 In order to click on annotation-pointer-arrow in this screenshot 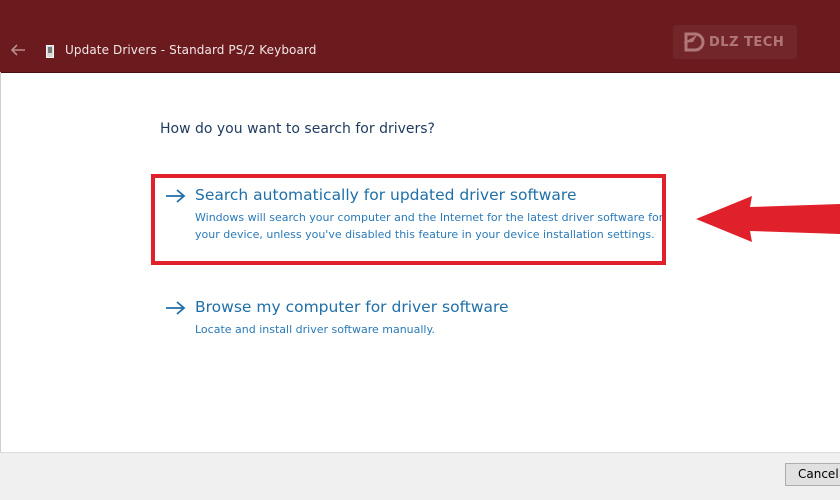, I will do `click(768, 219)`.